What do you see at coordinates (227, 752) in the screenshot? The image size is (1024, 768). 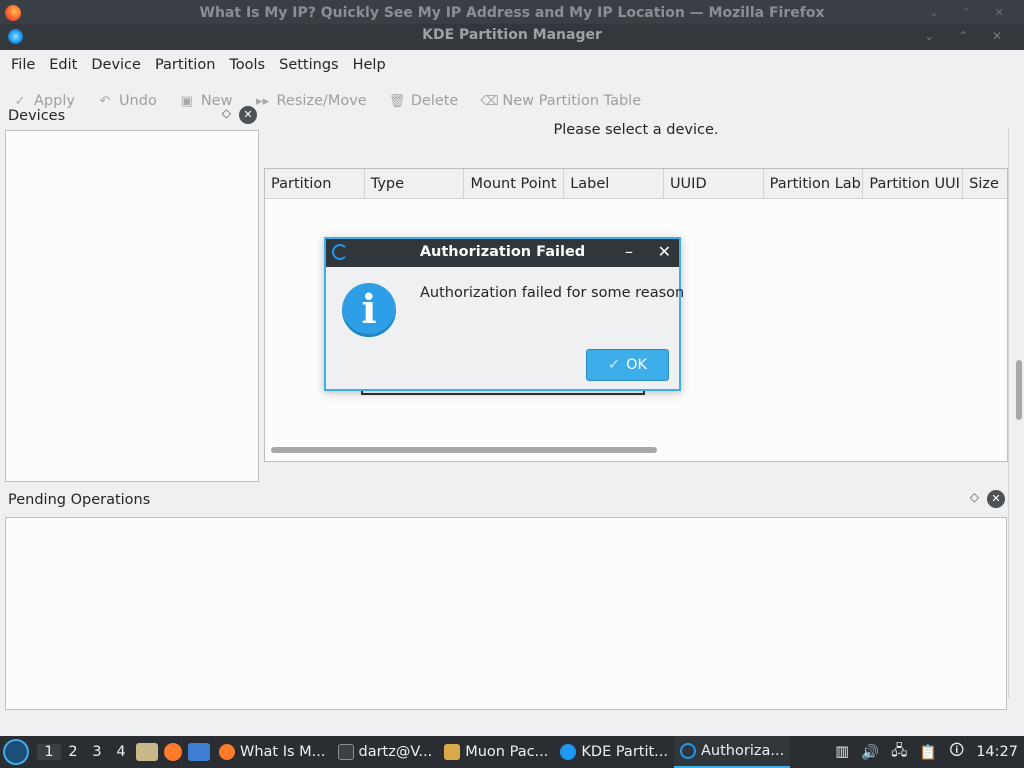 I see `firefox-icon` at bounding box center [227, 752].